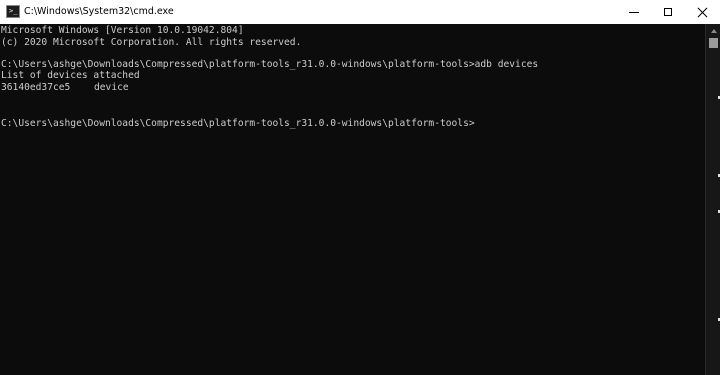 The width and height of the screenshot is (720, 375). I want to click on cmd-icon: >_, so click(13, 11).